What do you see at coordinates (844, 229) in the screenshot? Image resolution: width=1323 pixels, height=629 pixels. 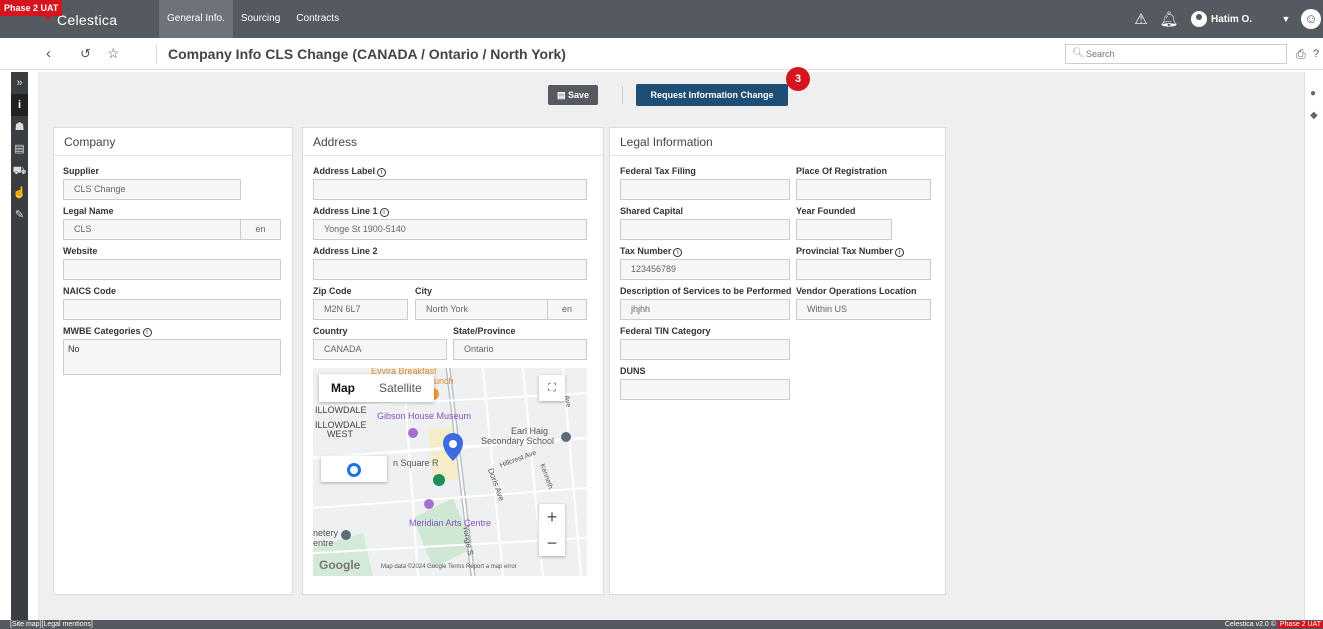 I see `year-founded-field` at bounding box center [844, 229].